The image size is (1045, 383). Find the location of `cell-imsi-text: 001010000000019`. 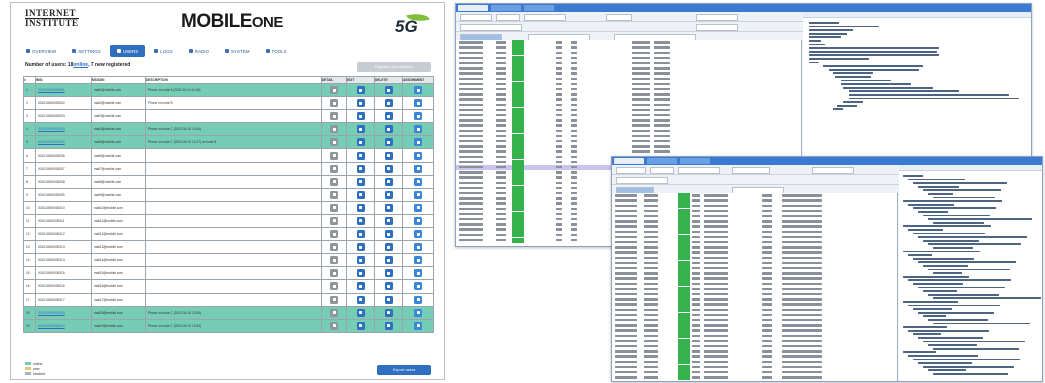

cell-imsi-text: 001010000000019 is located at coordinates (51, 326).